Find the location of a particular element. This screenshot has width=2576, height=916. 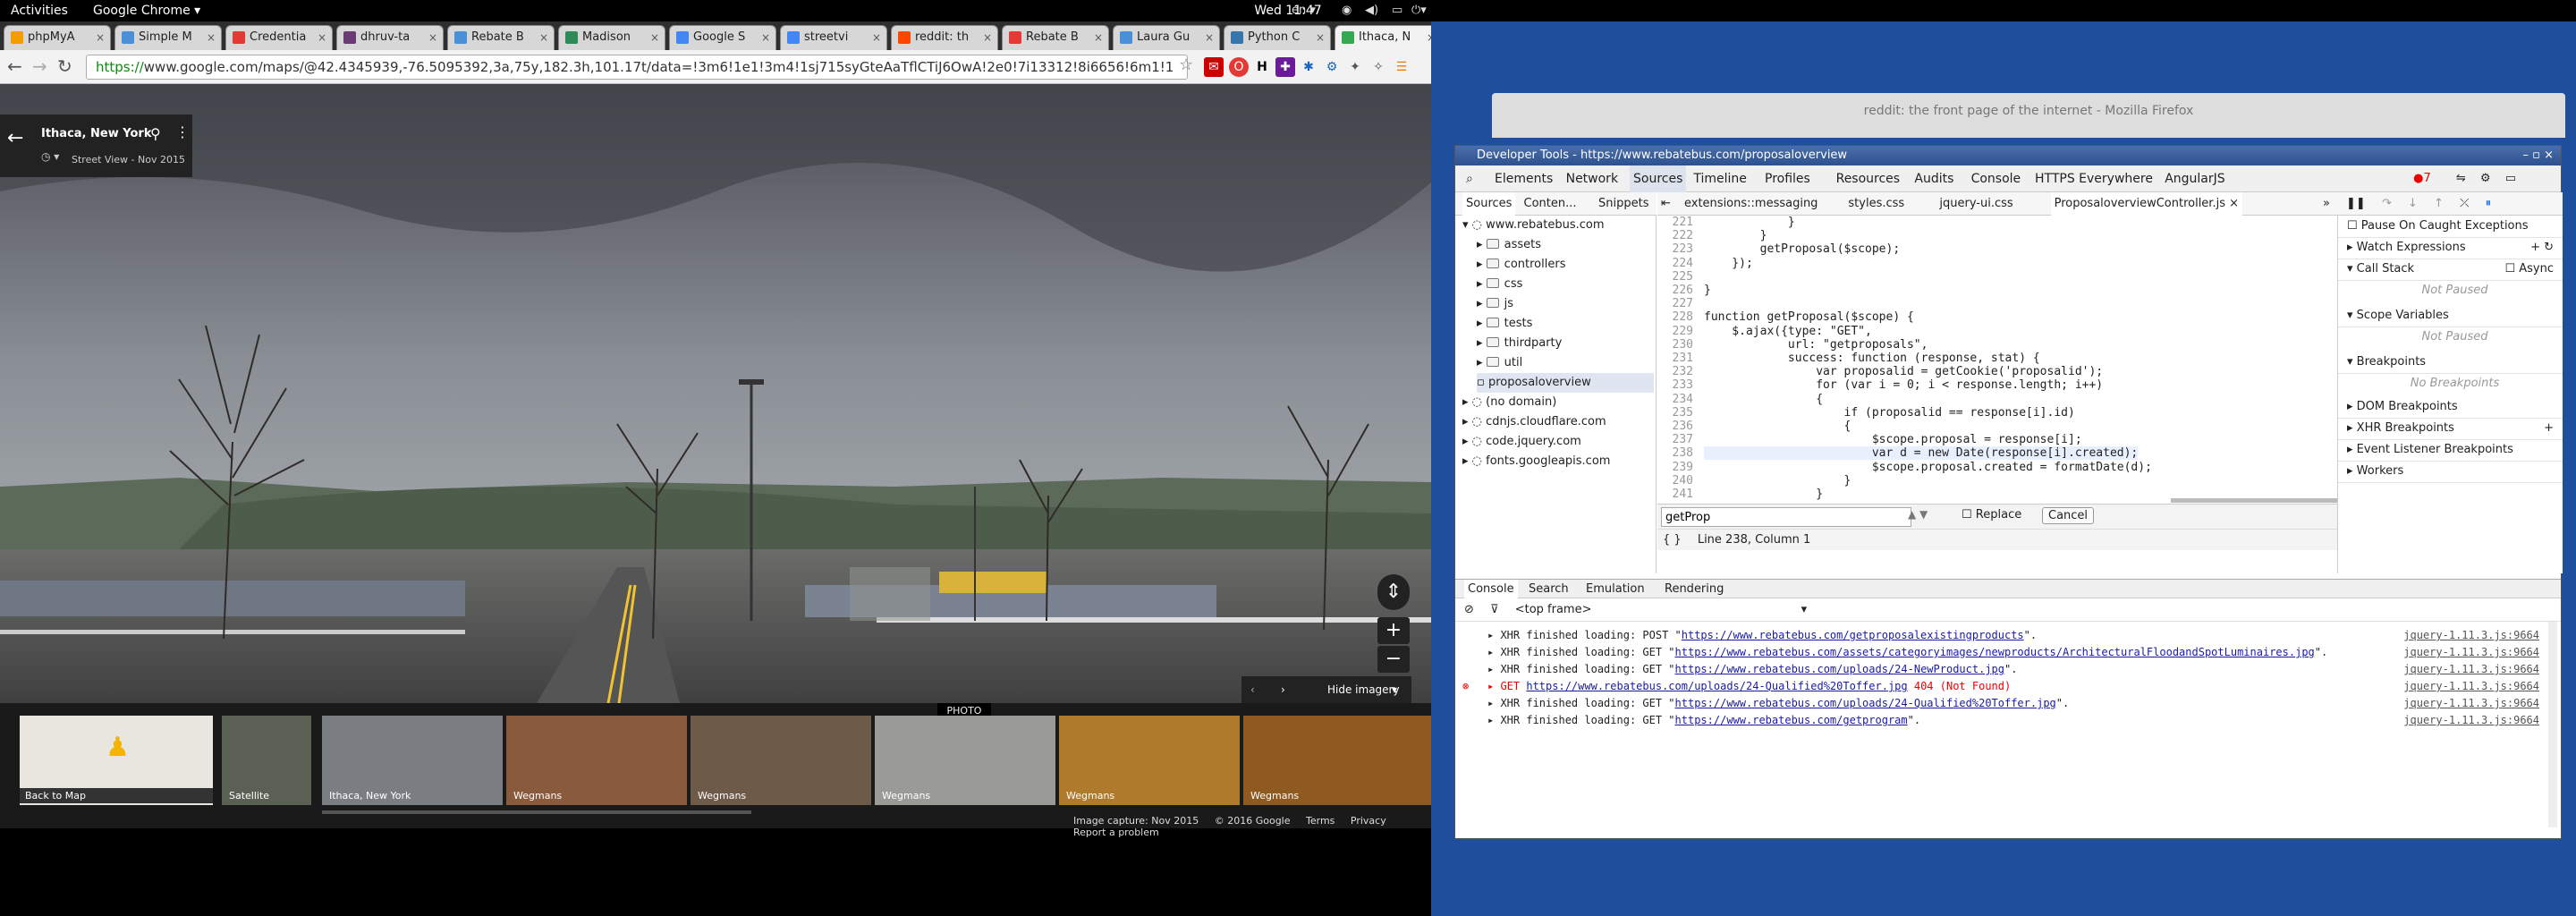

extension-tools-icon: ✱ is located at coordinates (1308, 67).